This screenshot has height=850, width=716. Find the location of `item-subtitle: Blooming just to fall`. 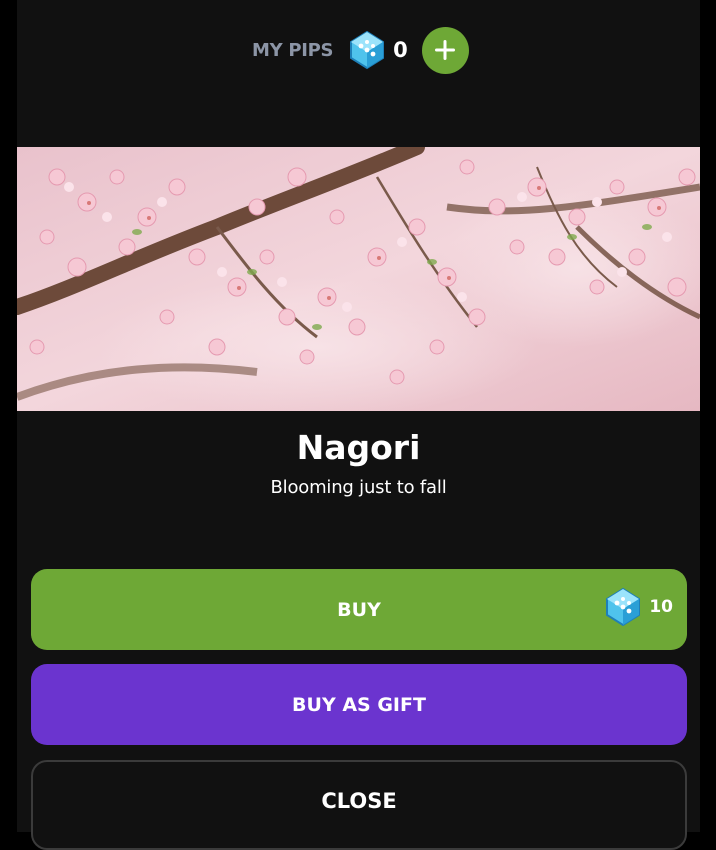

item-subtitle: Blooming just to fall is located at coordinates (358, 487).